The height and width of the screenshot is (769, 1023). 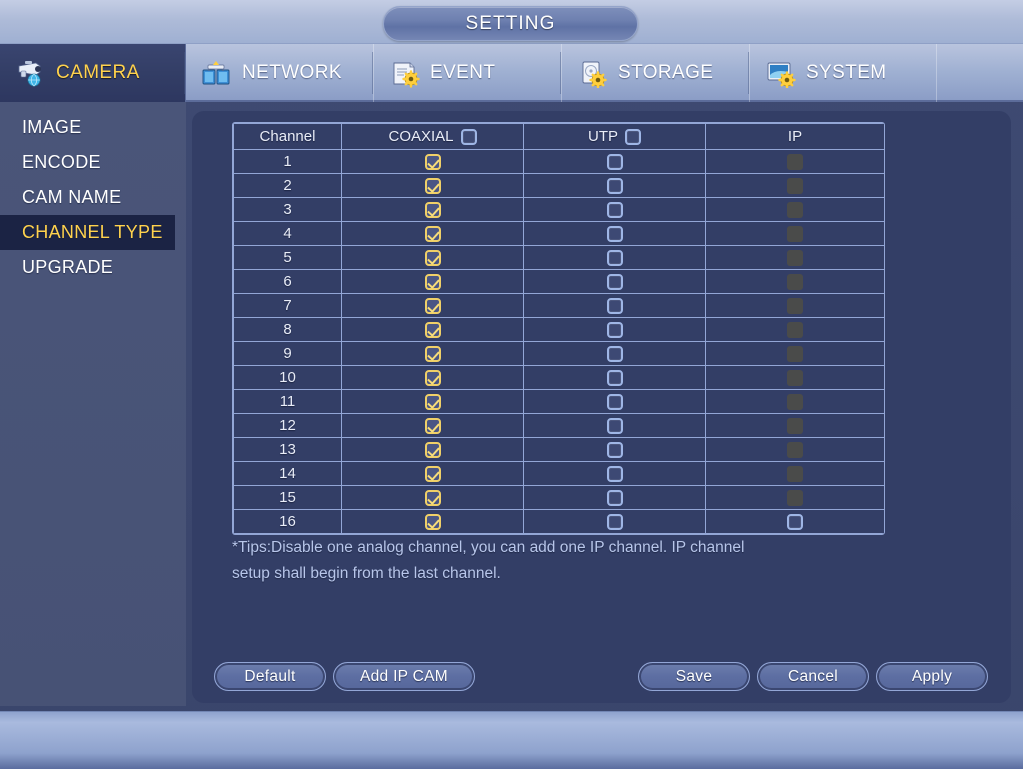 What do you see at coordinates (93, 267) in the screenshot?
I see `sidebar-item-upgrade: UPGRADE` at bounding box center [93, 267].